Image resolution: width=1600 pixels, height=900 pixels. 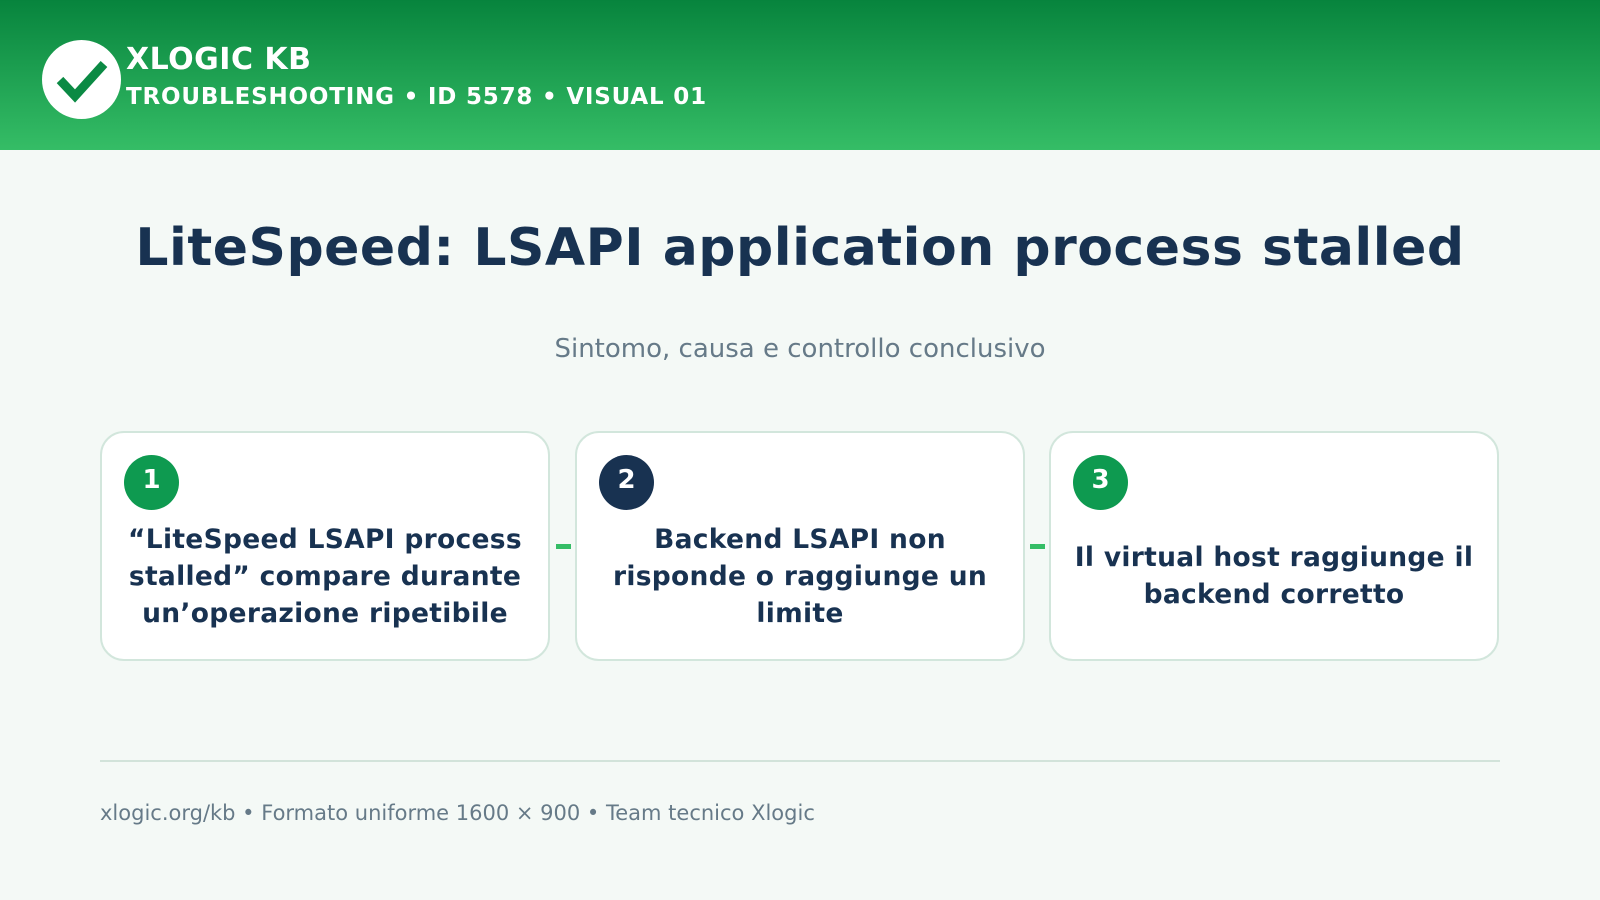 I want to click on page-subtitle: Sintomo, causa e controllo conclusivo, so click(x=800, y=349).